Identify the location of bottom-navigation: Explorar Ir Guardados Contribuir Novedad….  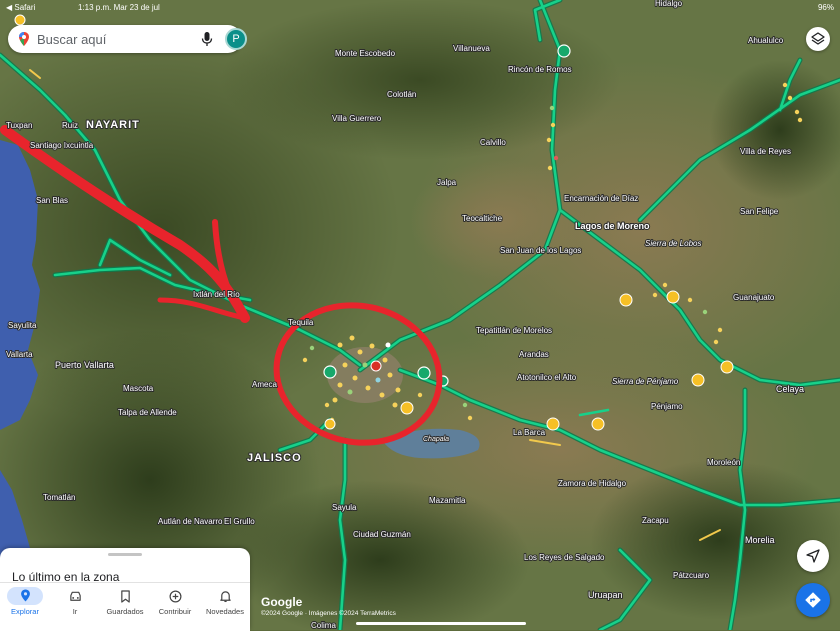
(125, 606).